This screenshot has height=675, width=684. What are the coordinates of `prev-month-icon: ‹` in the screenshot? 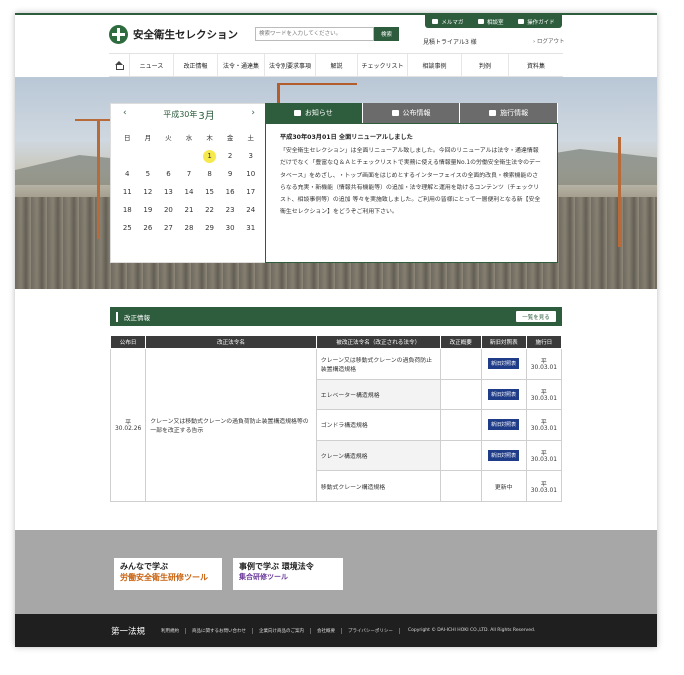 It's located at (125, 113).